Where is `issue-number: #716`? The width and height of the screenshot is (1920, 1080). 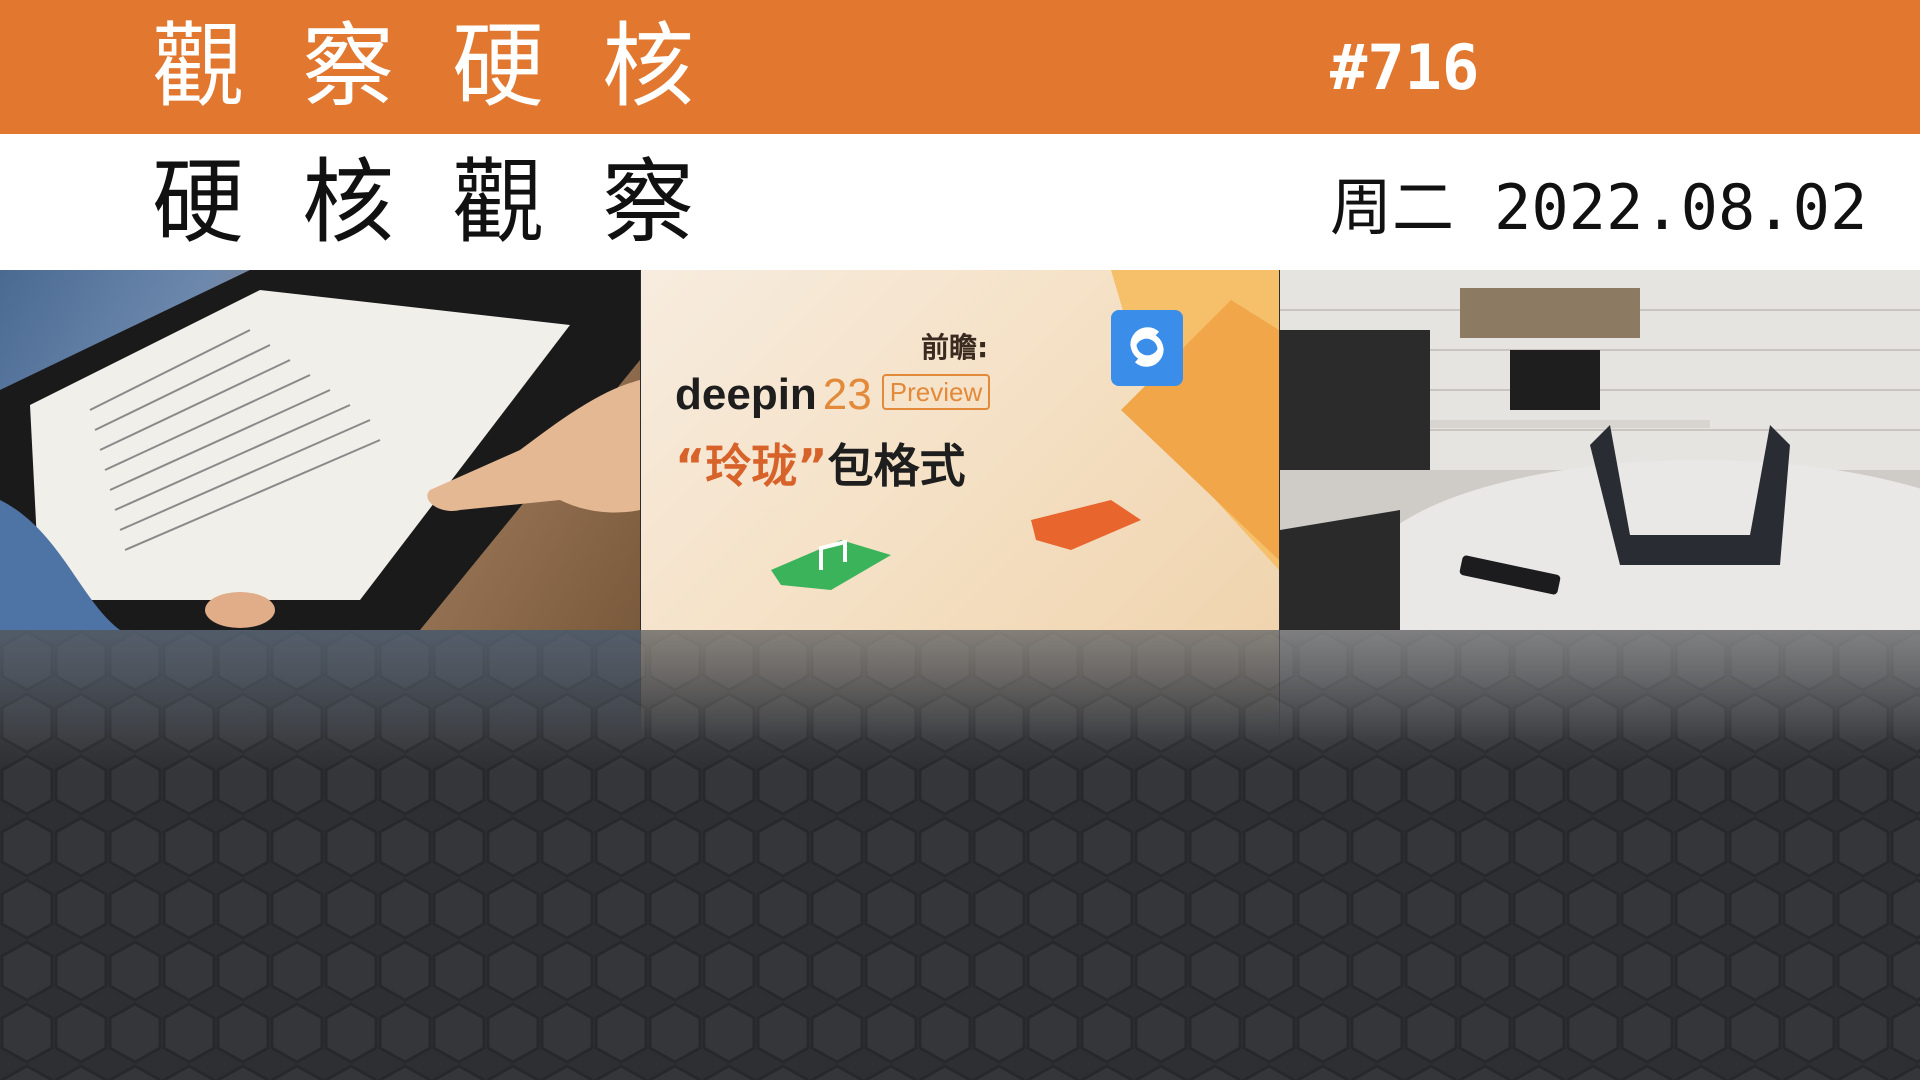
issue-number: #716 is located at coordinates (1405, 67).